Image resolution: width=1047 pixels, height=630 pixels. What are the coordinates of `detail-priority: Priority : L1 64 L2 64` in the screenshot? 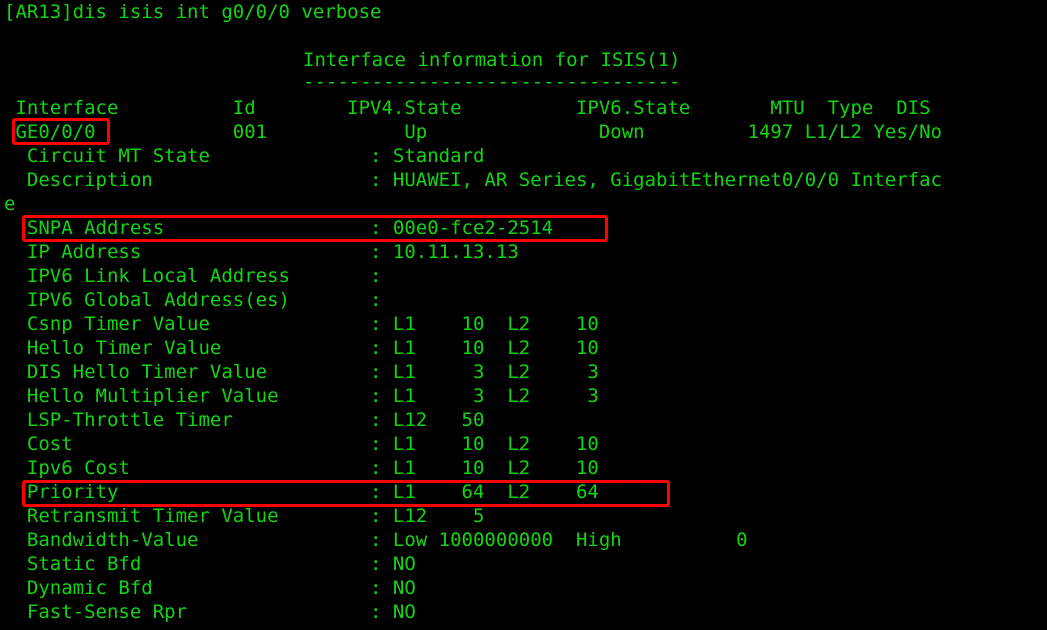 It's located at (301, 492).